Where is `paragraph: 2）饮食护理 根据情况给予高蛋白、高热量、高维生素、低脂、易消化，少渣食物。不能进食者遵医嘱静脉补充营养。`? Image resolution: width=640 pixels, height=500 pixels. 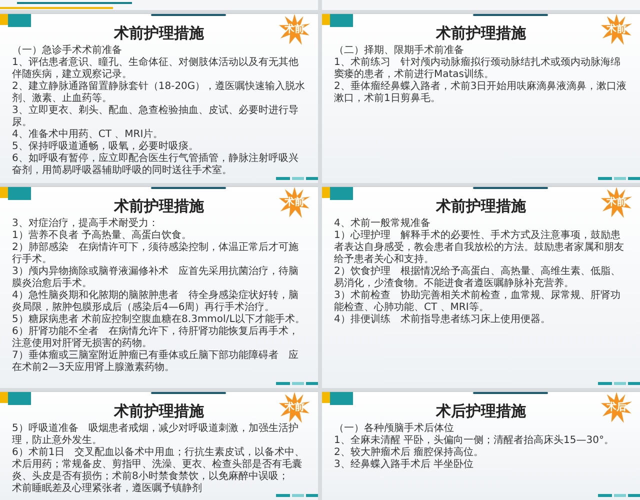
paragraph: 2）饮食护理 根据情况给予高蛋白、高热量、高维生素、低脂、易消化，少渣食物。不能进食者遵医嘱静脉补充营养。 is located at coordinates (478, 278).